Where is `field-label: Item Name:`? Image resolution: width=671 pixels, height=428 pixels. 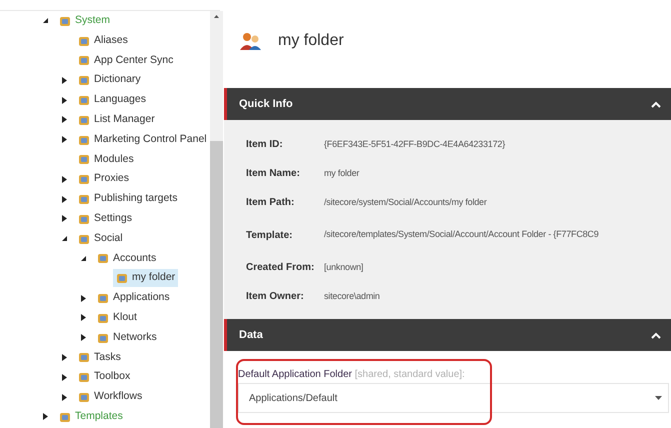
field-label: Item Name: is located at coordinates (273, 174).